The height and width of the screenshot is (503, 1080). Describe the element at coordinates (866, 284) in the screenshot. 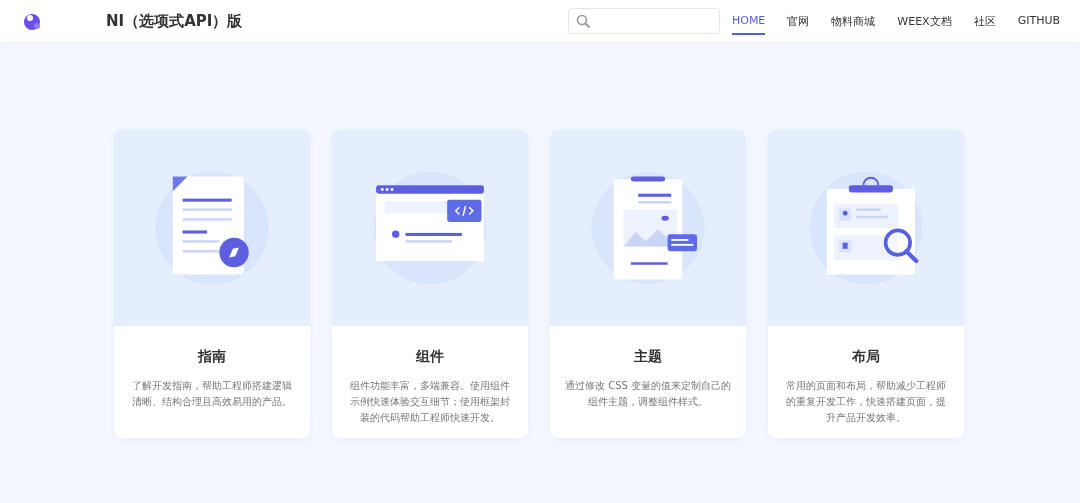

I see `feature-card: 布局 常用的页面和布局，帮助减少工程师的重复开发工作，快速搭建页面，提升产品开发效率。` at that location.